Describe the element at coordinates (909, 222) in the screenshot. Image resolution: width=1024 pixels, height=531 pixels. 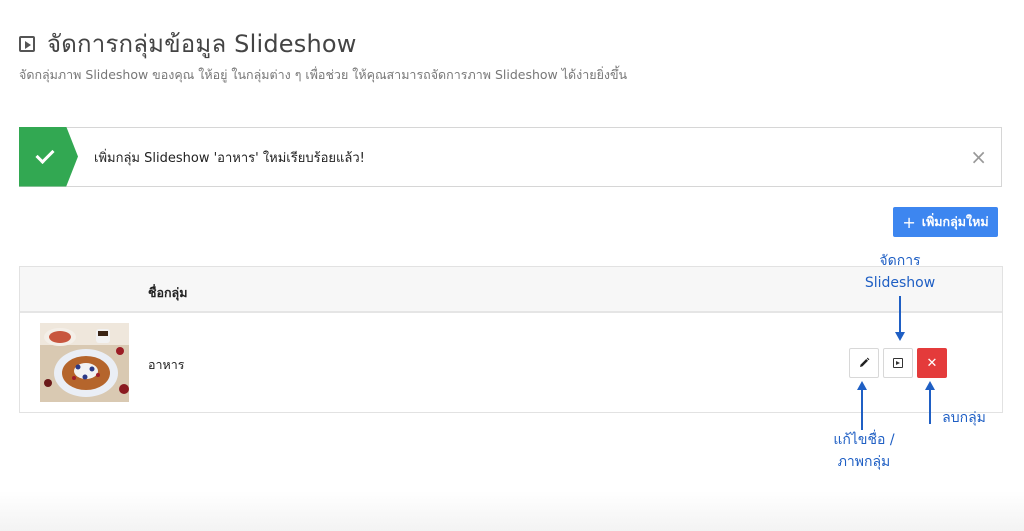
I see `plus-icon: +` at that location.